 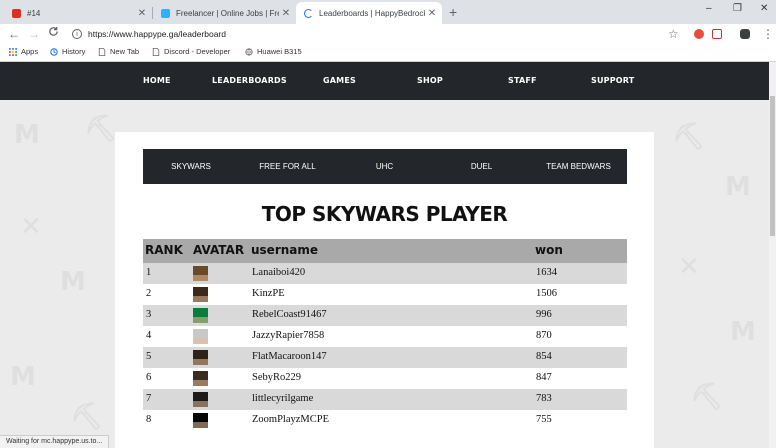 What do you see at coordinates (339, 80) in the screenshot?
I see `nav-games: GAMES` at bounding box center [339, 80].